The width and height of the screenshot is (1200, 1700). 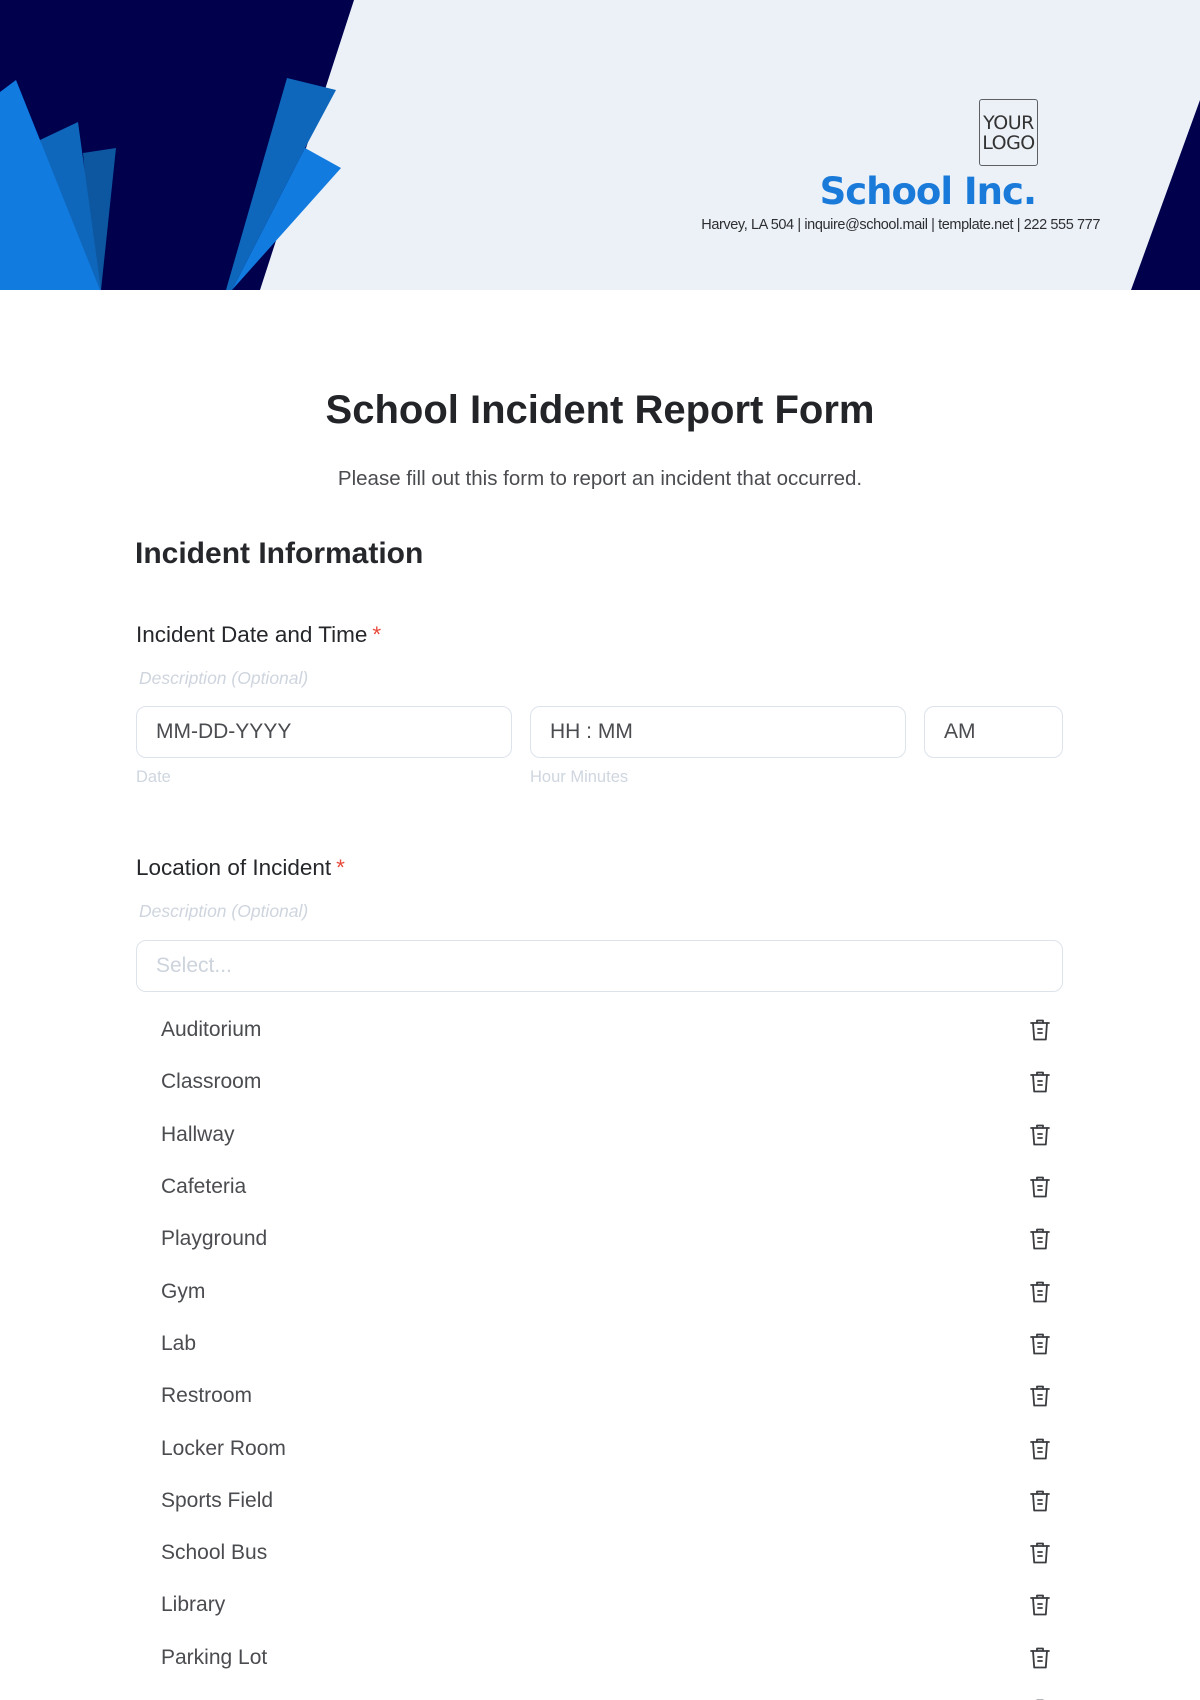 What do you see at coordinates (211, 1030) in the screenshot?
I see `option-label: Auditorium` at bounding box center [211, 1030].